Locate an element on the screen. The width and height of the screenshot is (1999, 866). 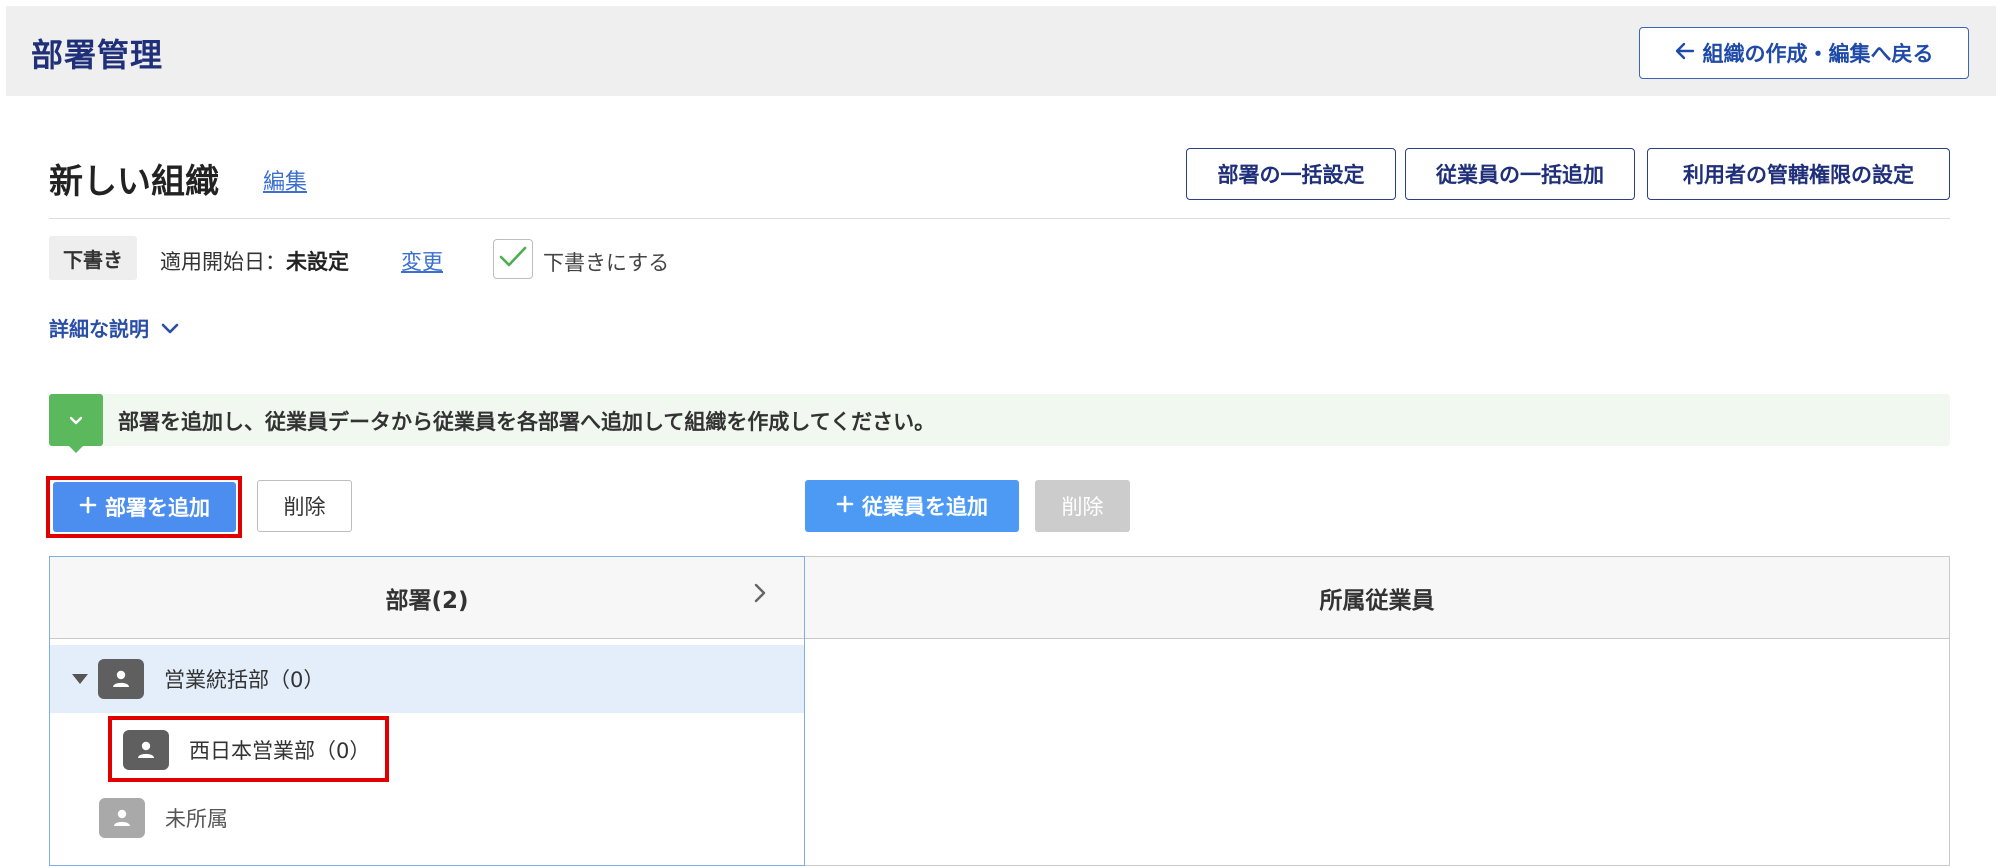
highlight-box-add-dept is located at coordinates (144, 507).